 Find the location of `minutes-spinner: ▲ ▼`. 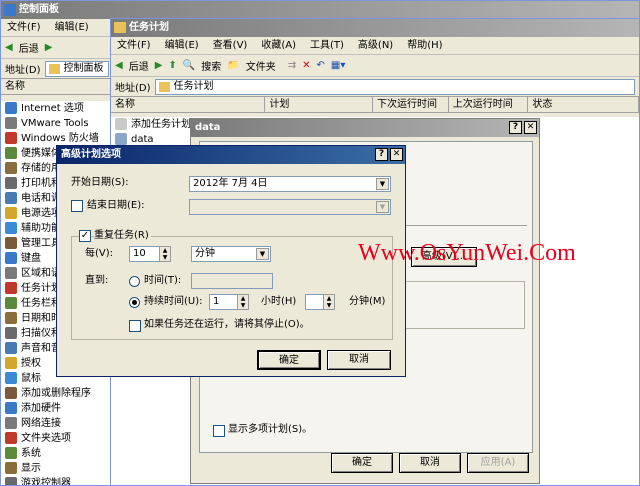

minutes-spinner: ▲ ▼ is located at coordinates (329, 302).